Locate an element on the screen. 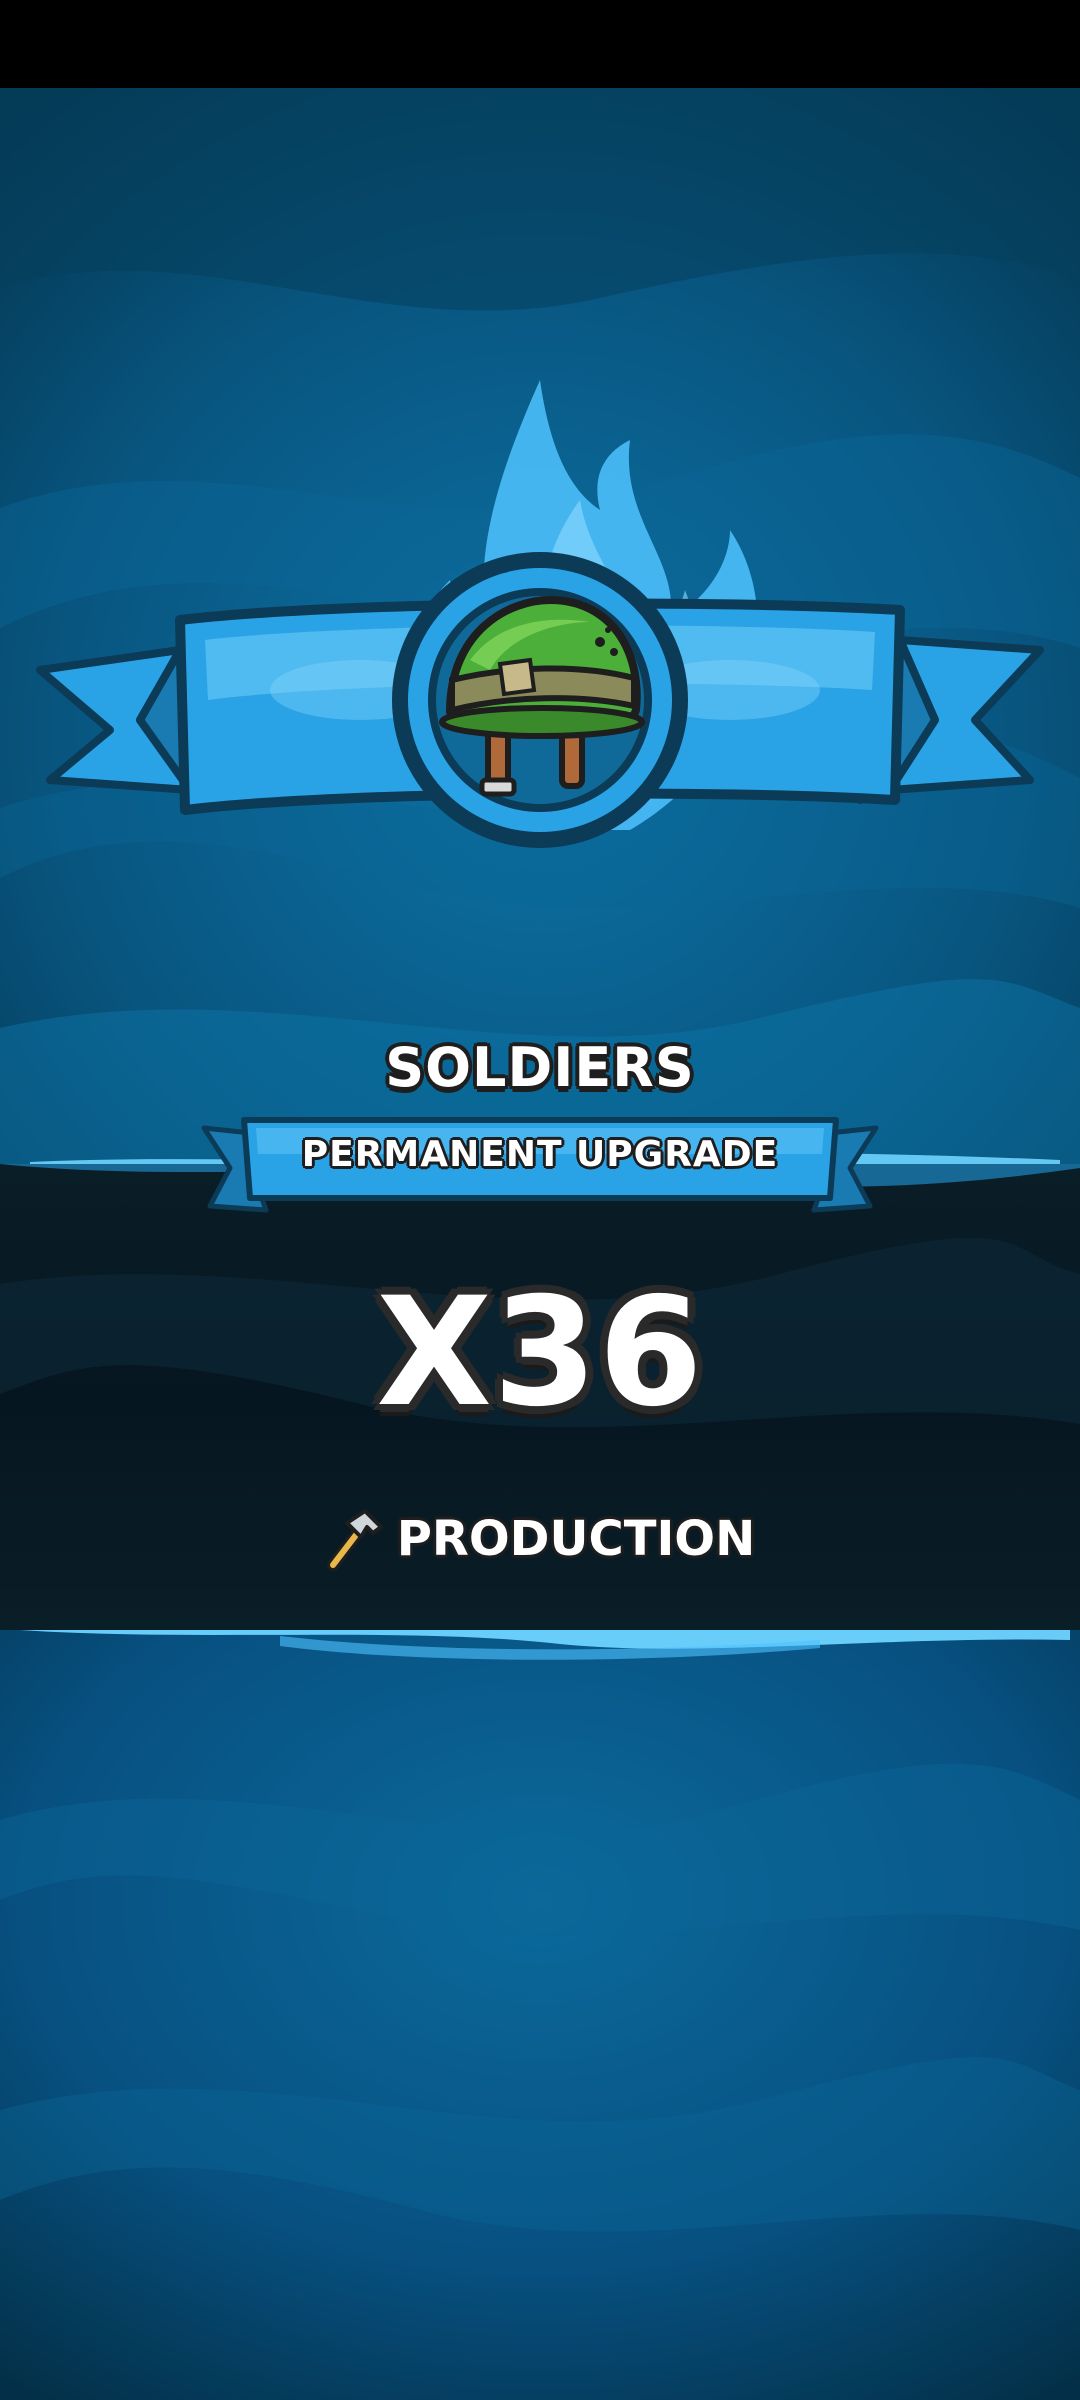 Image resolution: width=1080 pixels, height=2400 pixels. hammer-icon is located at coordinates (354, 1540).